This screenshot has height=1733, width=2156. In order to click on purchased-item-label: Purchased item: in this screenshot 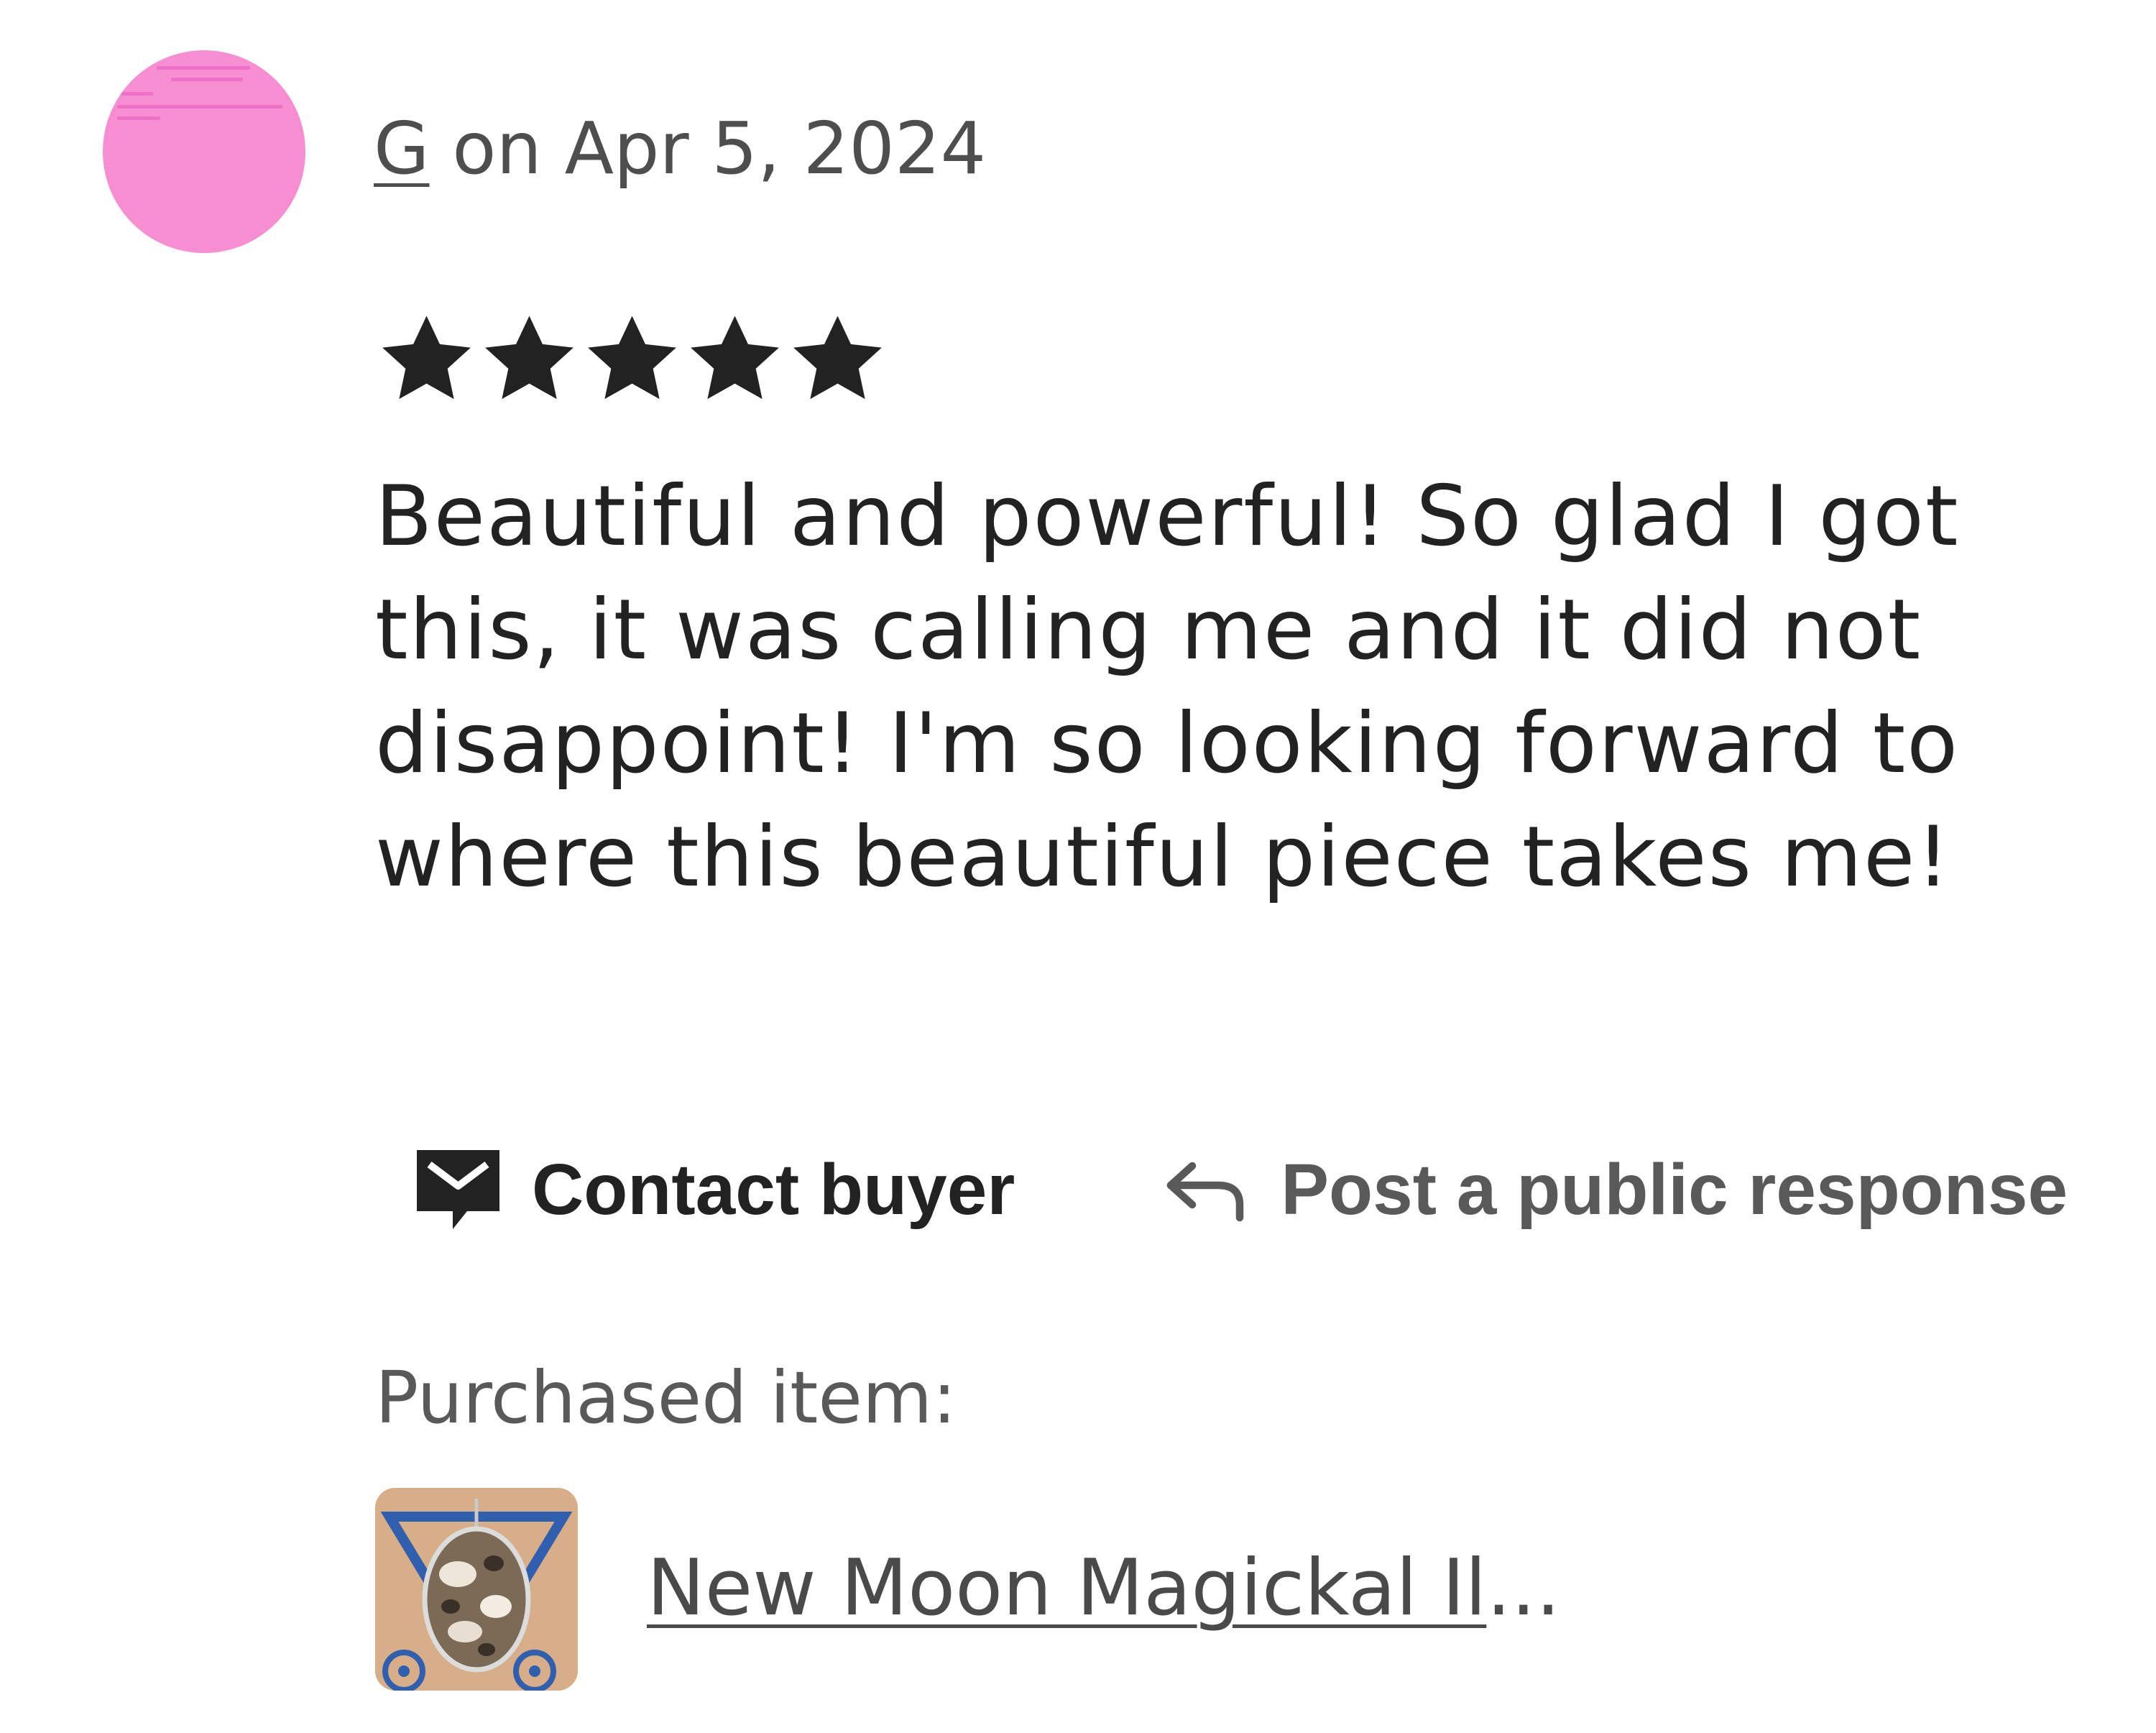, I will do `click(666, 1398)`.